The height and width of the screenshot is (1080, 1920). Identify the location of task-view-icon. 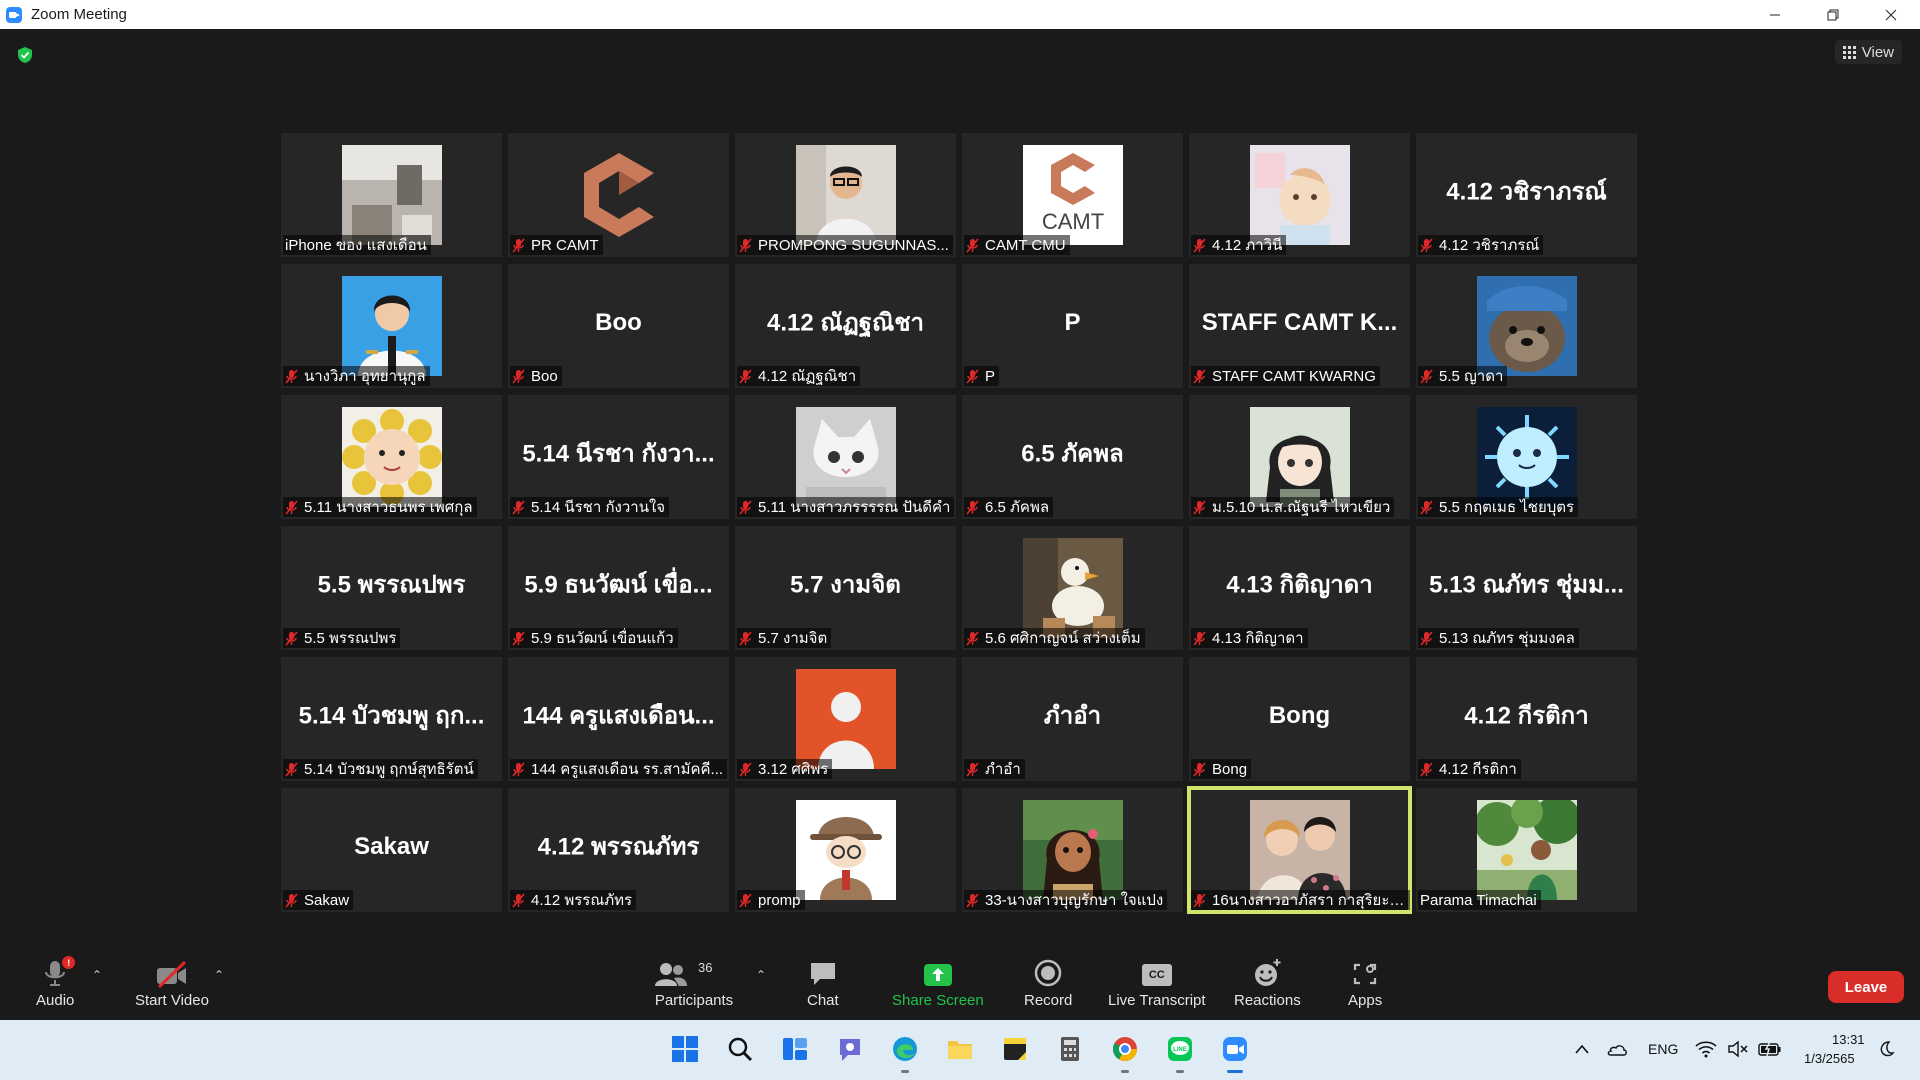
(795, 1049).